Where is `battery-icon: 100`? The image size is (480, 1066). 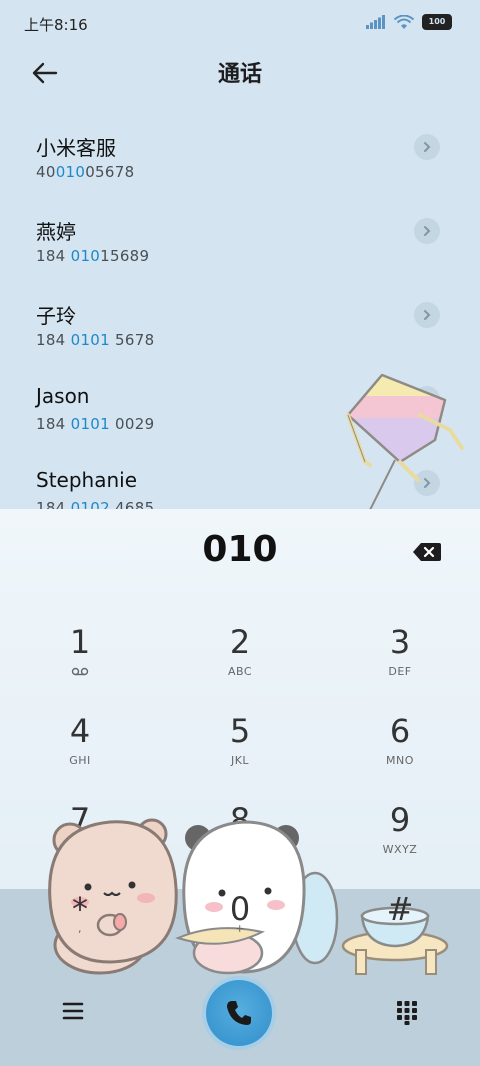 battery-icon: 100 is located at coordinates (437, 22).